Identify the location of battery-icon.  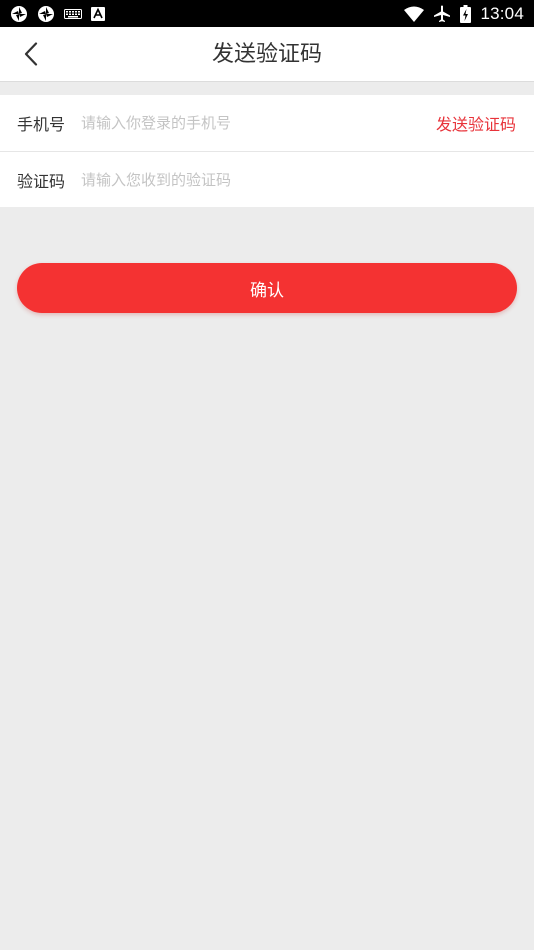
(466, 13).